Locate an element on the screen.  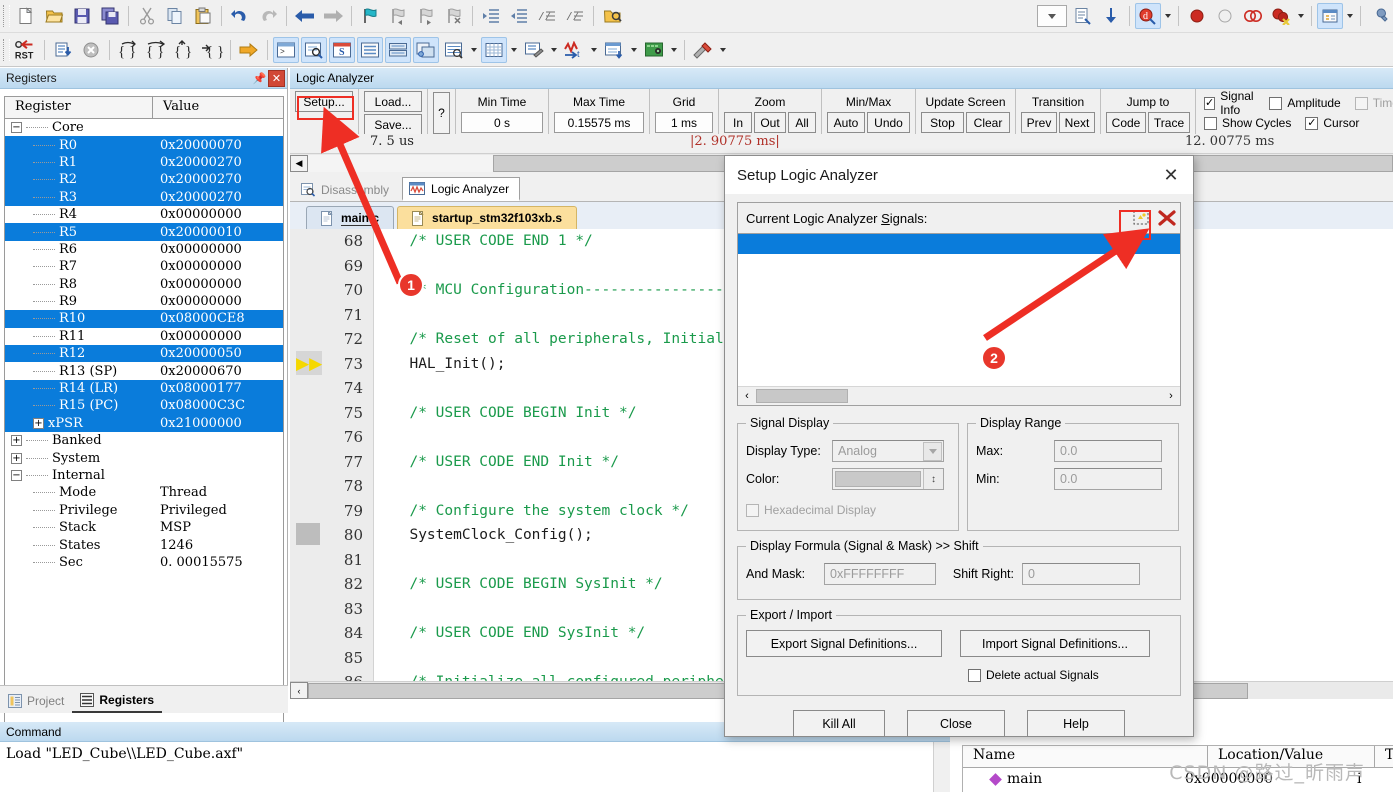
copy-icon is located at coordinates (175, 16).